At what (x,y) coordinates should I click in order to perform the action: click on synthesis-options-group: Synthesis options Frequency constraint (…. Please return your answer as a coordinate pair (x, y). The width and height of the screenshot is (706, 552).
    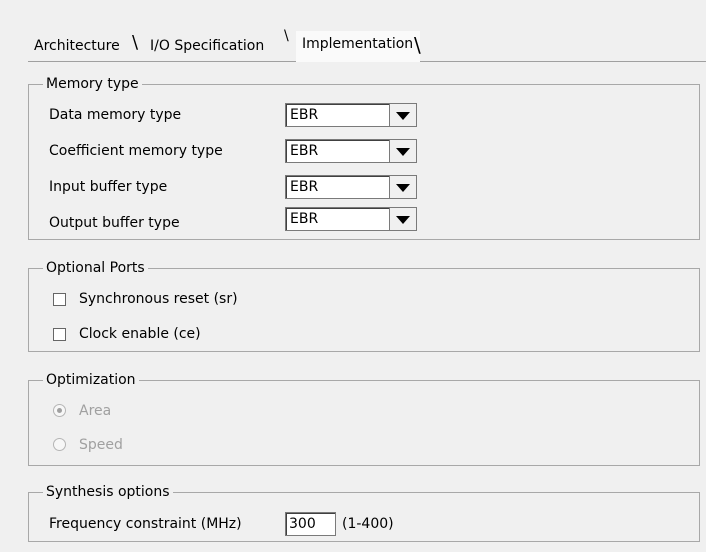
    Looking at the image, I should click on (364, 512).